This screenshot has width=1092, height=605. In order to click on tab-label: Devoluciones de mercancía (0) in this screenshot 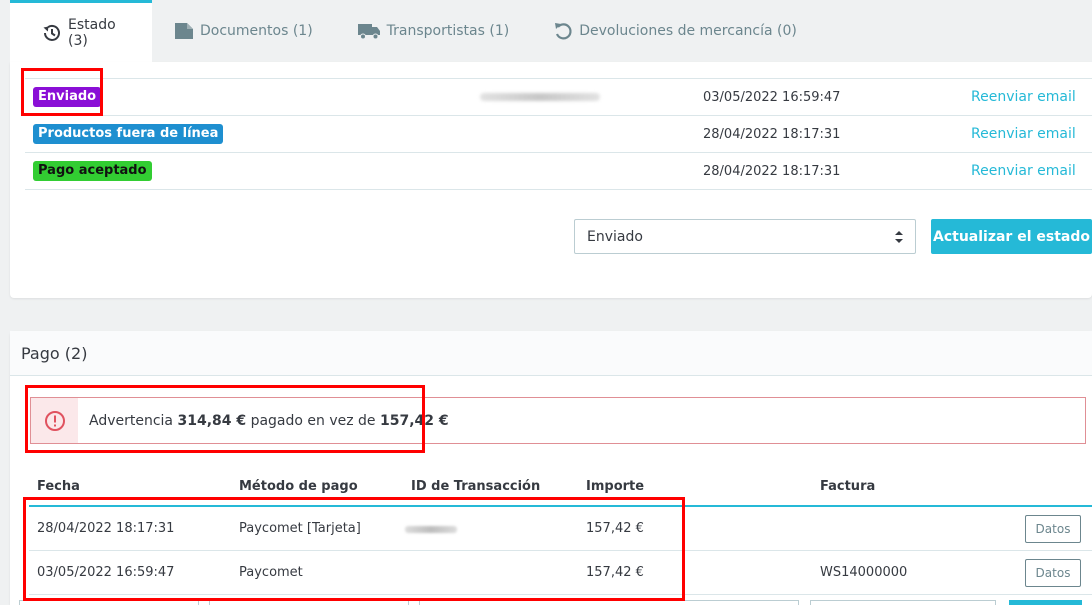, I will do `click(688, 31)`.